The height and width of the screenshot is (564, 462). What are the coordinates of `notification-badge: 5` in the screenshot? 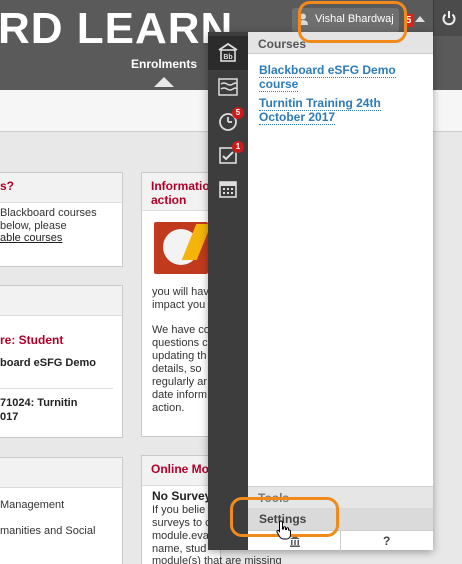 It's located at (238, 113).